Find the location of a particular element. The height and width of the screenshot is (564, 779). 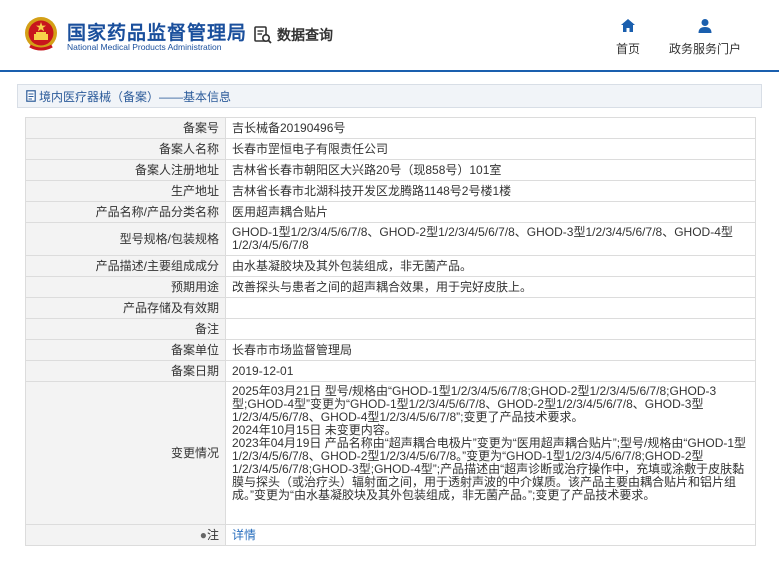

table-row: 备案号 吉长械备20190496号 is located at coordinates (390, 128).